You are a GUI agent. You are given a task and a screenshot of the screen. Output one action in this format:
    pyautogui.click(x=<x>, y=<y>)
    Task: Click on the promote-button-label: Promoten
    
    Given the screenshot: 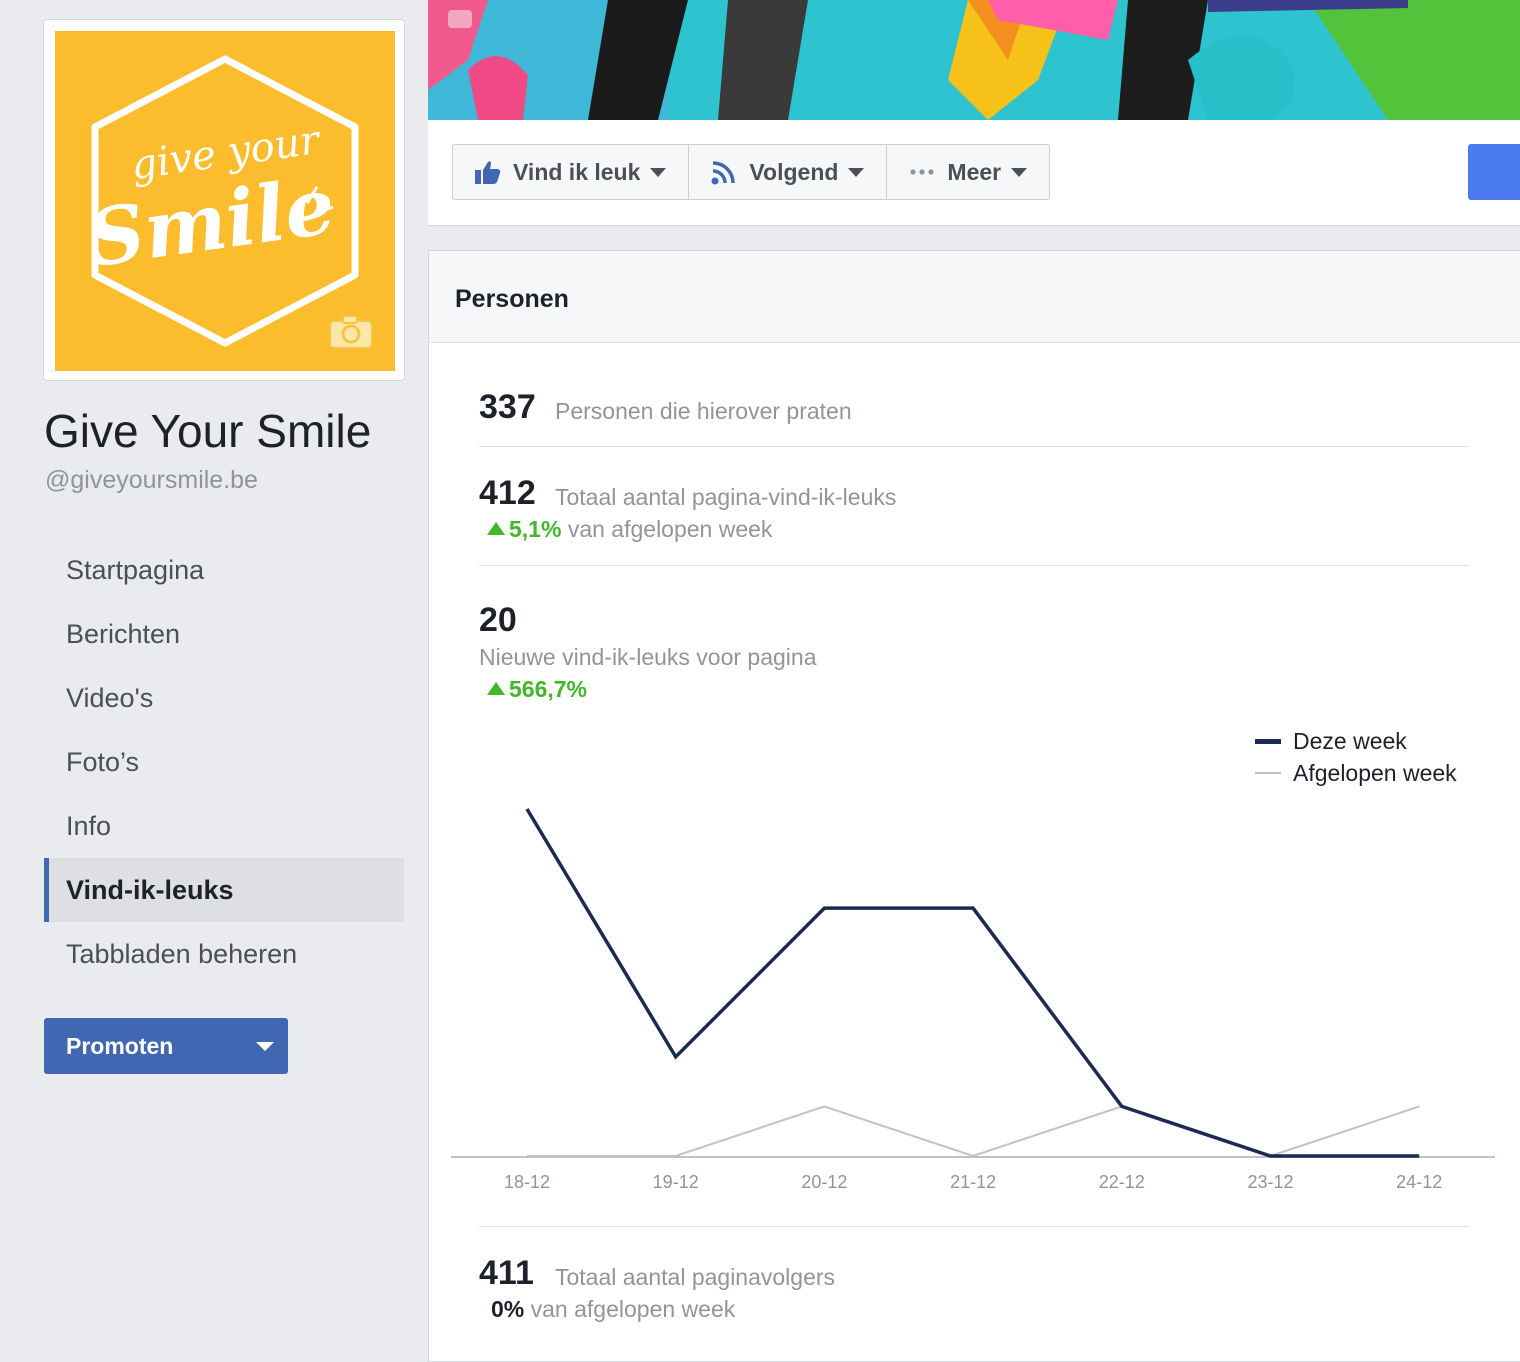 What is the action you would take?
    pyautogui.click(x=120, y=1046)
    